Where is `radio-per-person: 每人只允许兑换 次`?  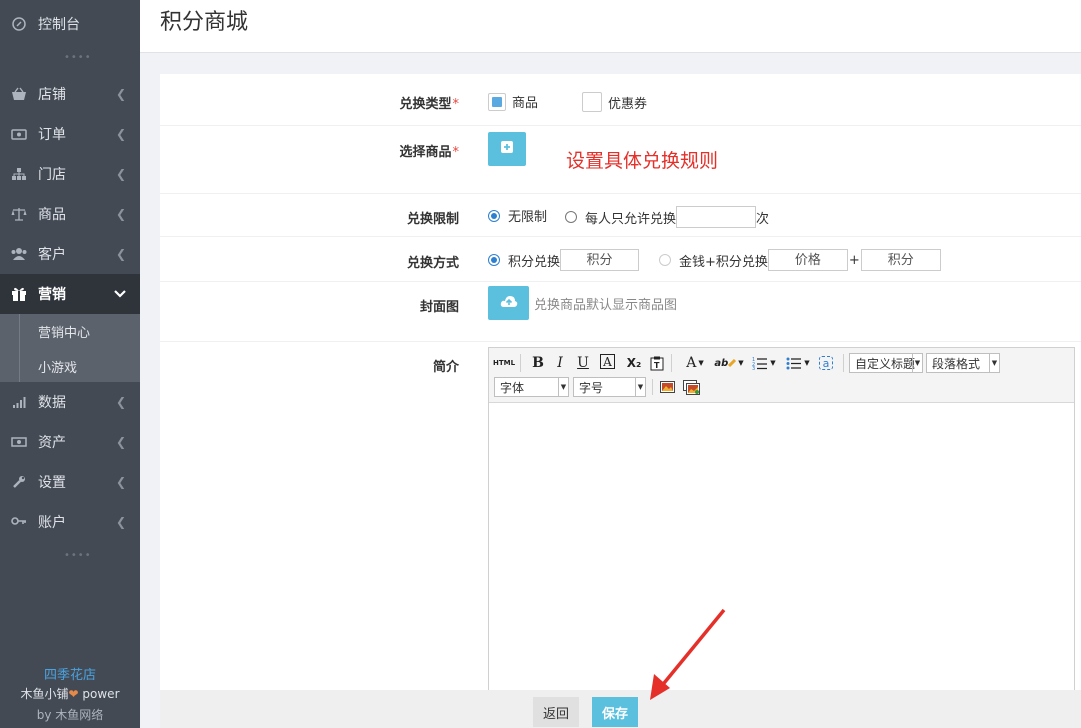
radio-per-person: 每人只允许兑换 次 is located at coordinates (667, 217).